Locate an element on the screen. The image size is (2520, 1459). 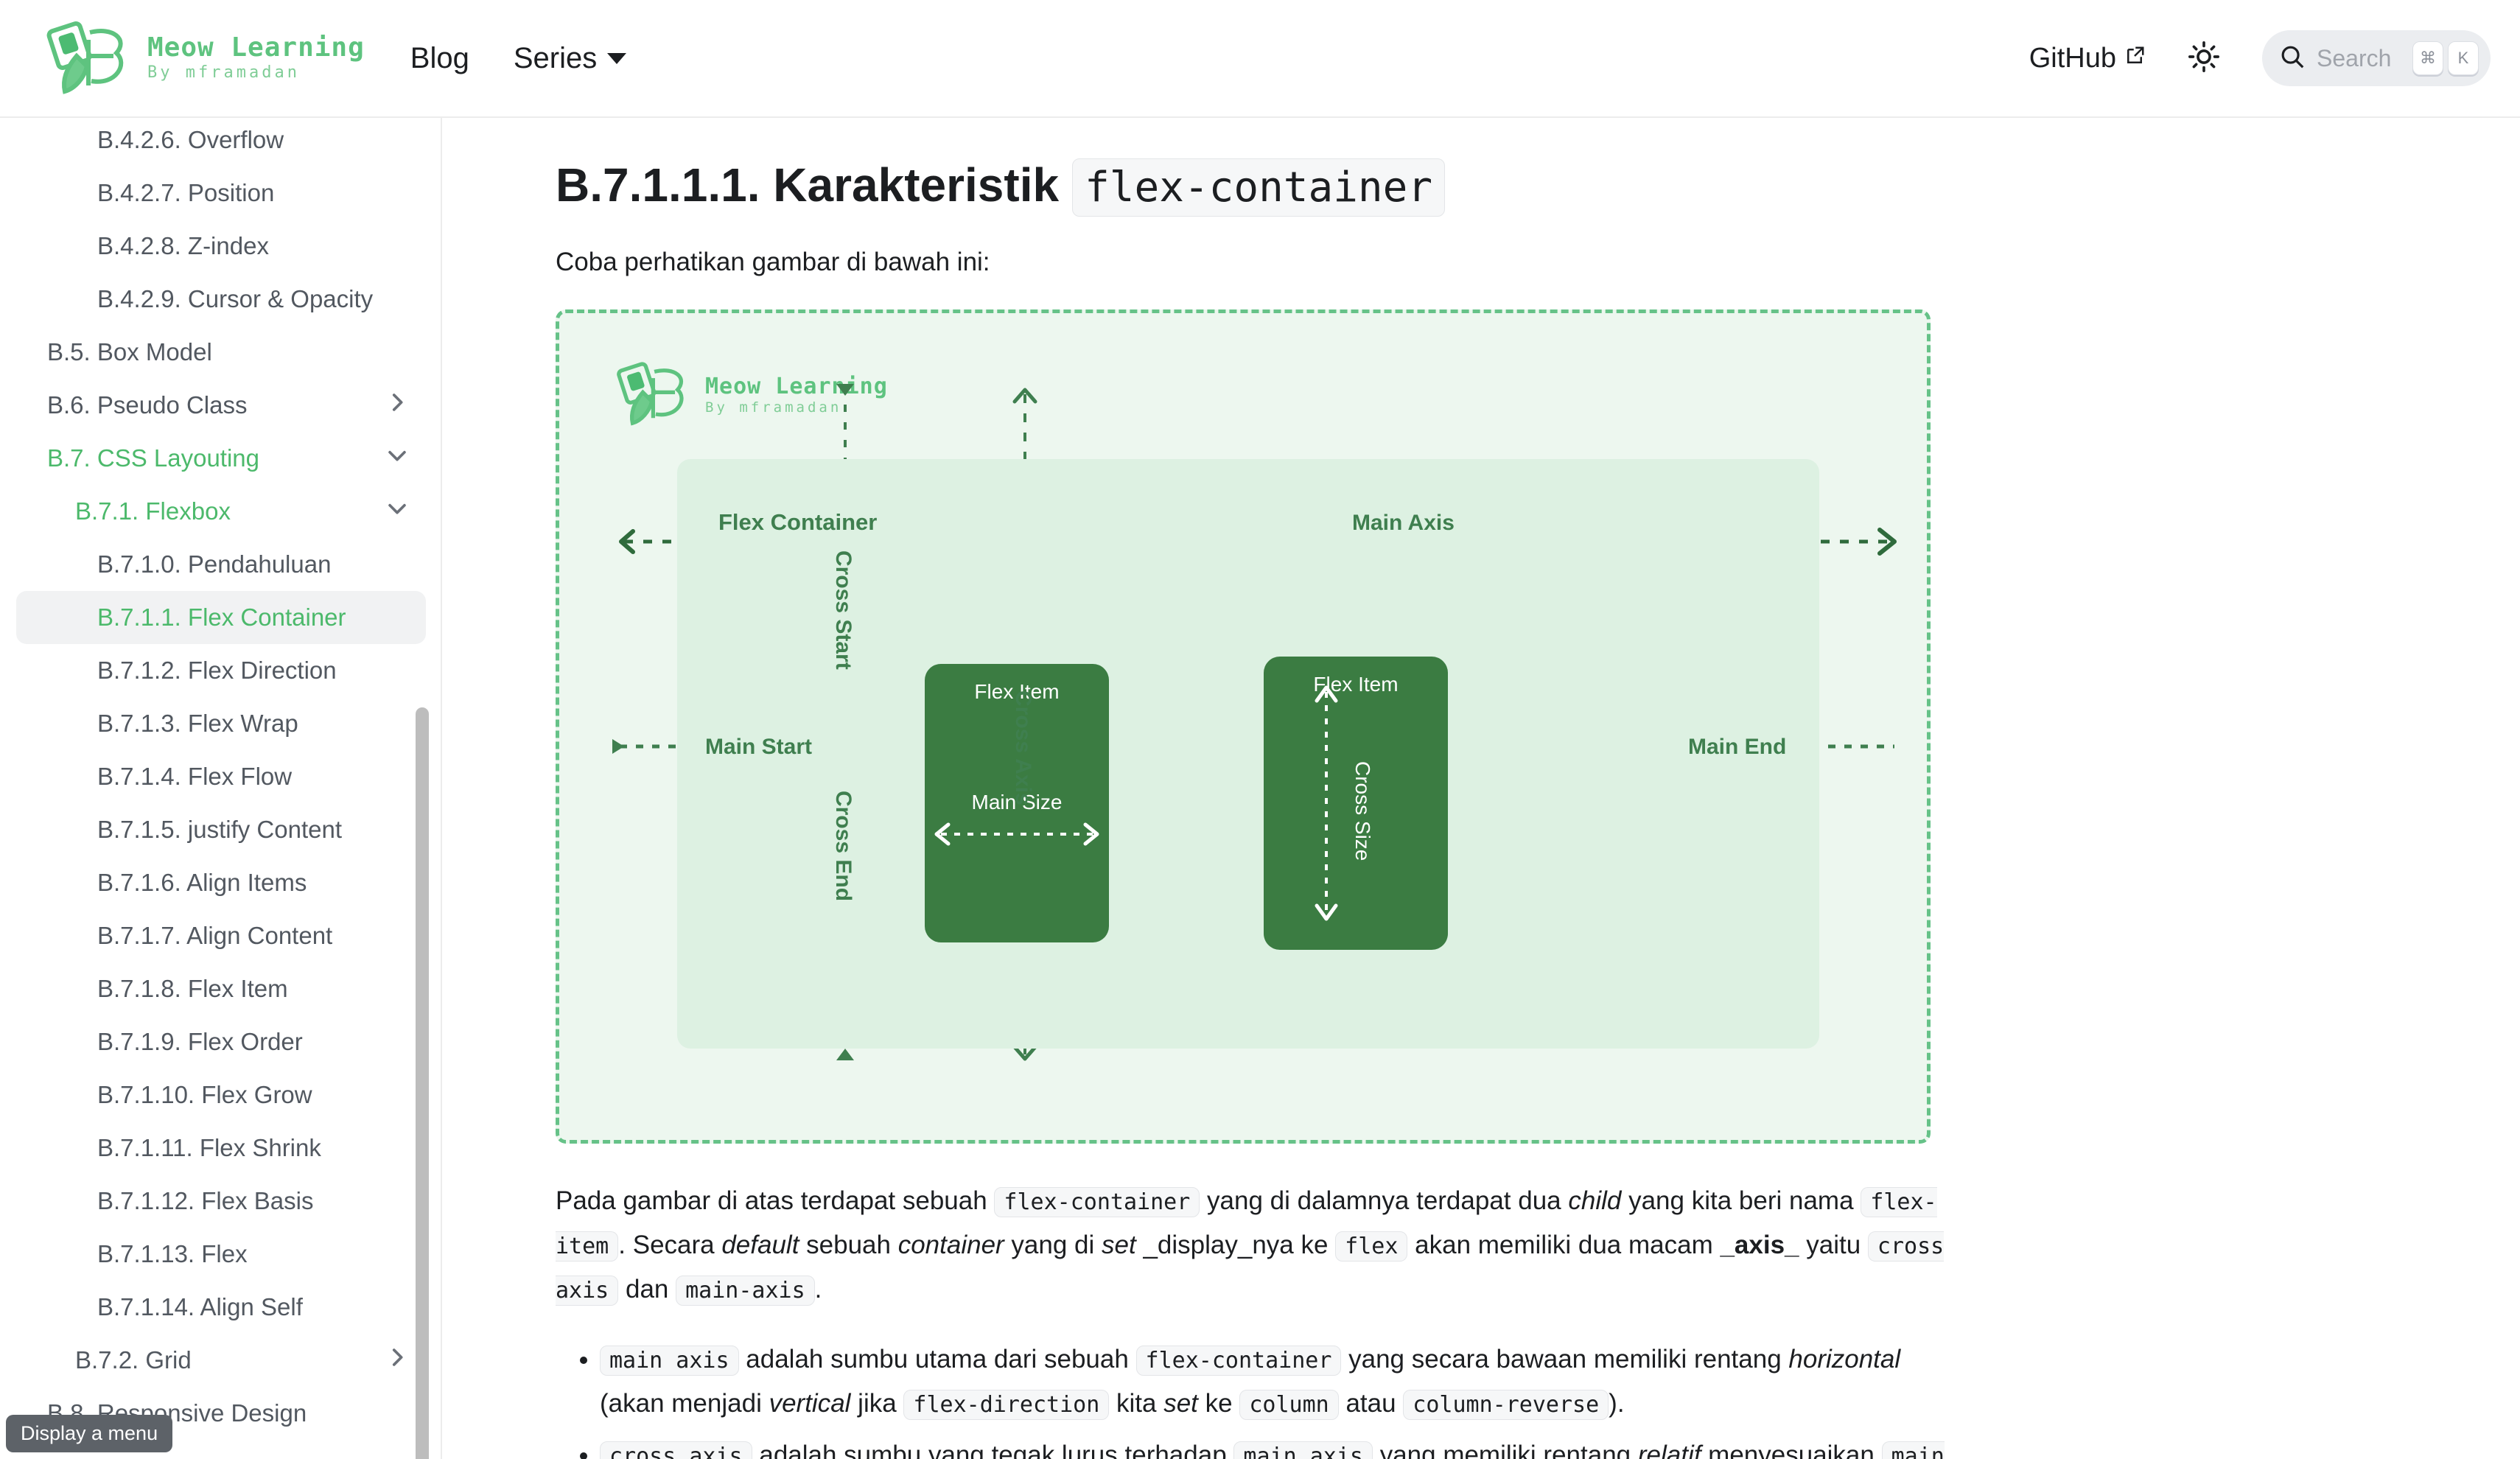
sidebar-item-21: B.7.1.13. Flex is located at coordinates (221, 1254).